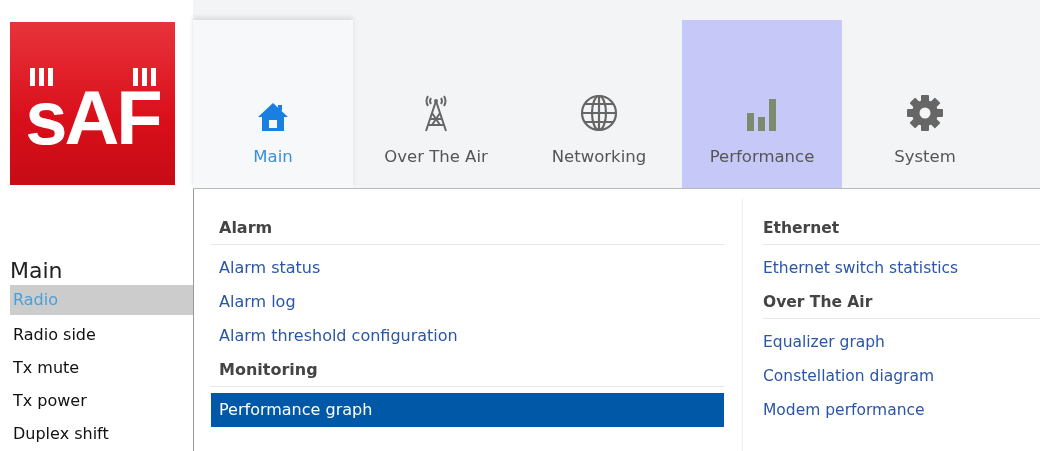 This screenshot has height=451, width=1040. What do you see at coordinates (599, 113) in the screenshot?
I see `globe-icon` at bounding box center [599, 113].